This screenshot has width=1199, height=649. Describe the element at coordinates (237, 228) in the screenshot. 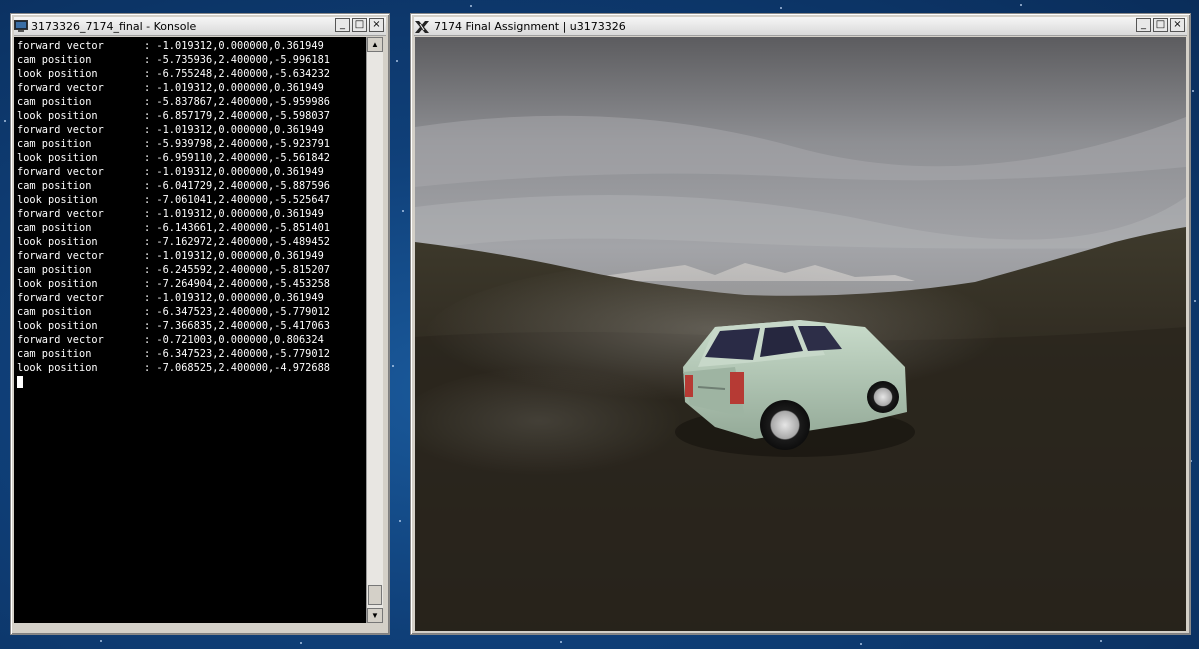

I see `line-value: : -6.143661,2.400000,-5.851401` at that location.